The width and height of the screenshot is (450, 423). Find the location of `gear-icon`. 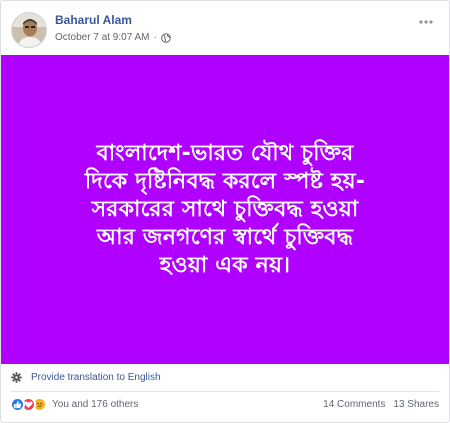

gear-icon is located at coordinates (16, 377).